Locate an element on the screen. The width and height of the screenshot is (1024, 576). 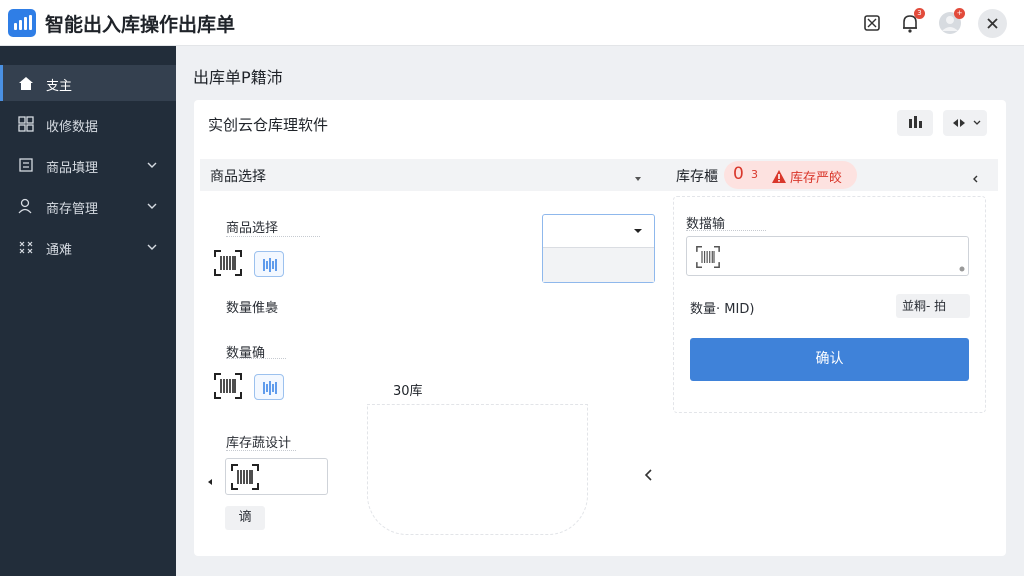
dropdown-option is located at coordinates (598, 264).